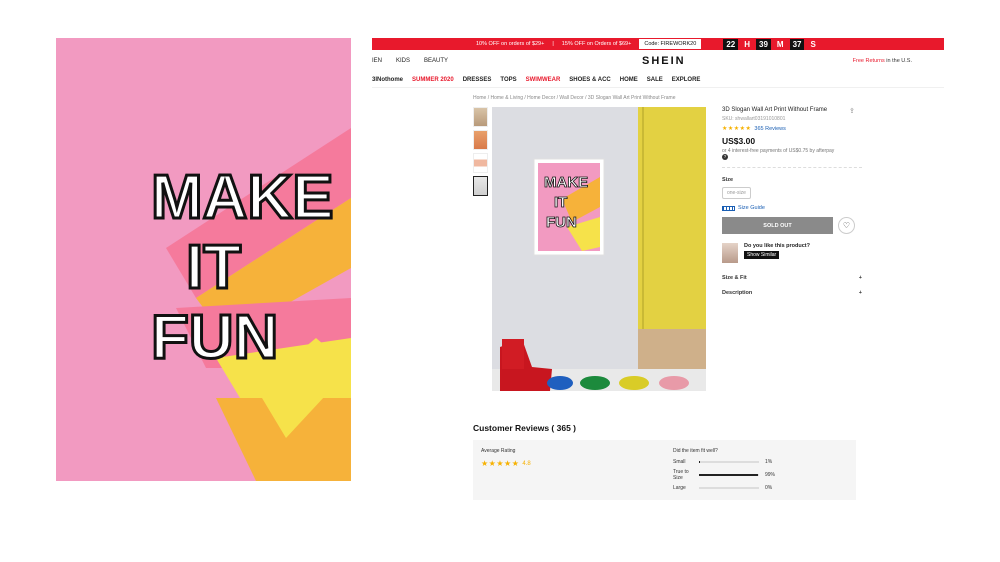 The width and height of the screenshot is (1000, 562). What do you see at coordinates (560, 202) in the screenshot?
I see `framed-poster-line-2: IT` at bounding box center [560, 202].